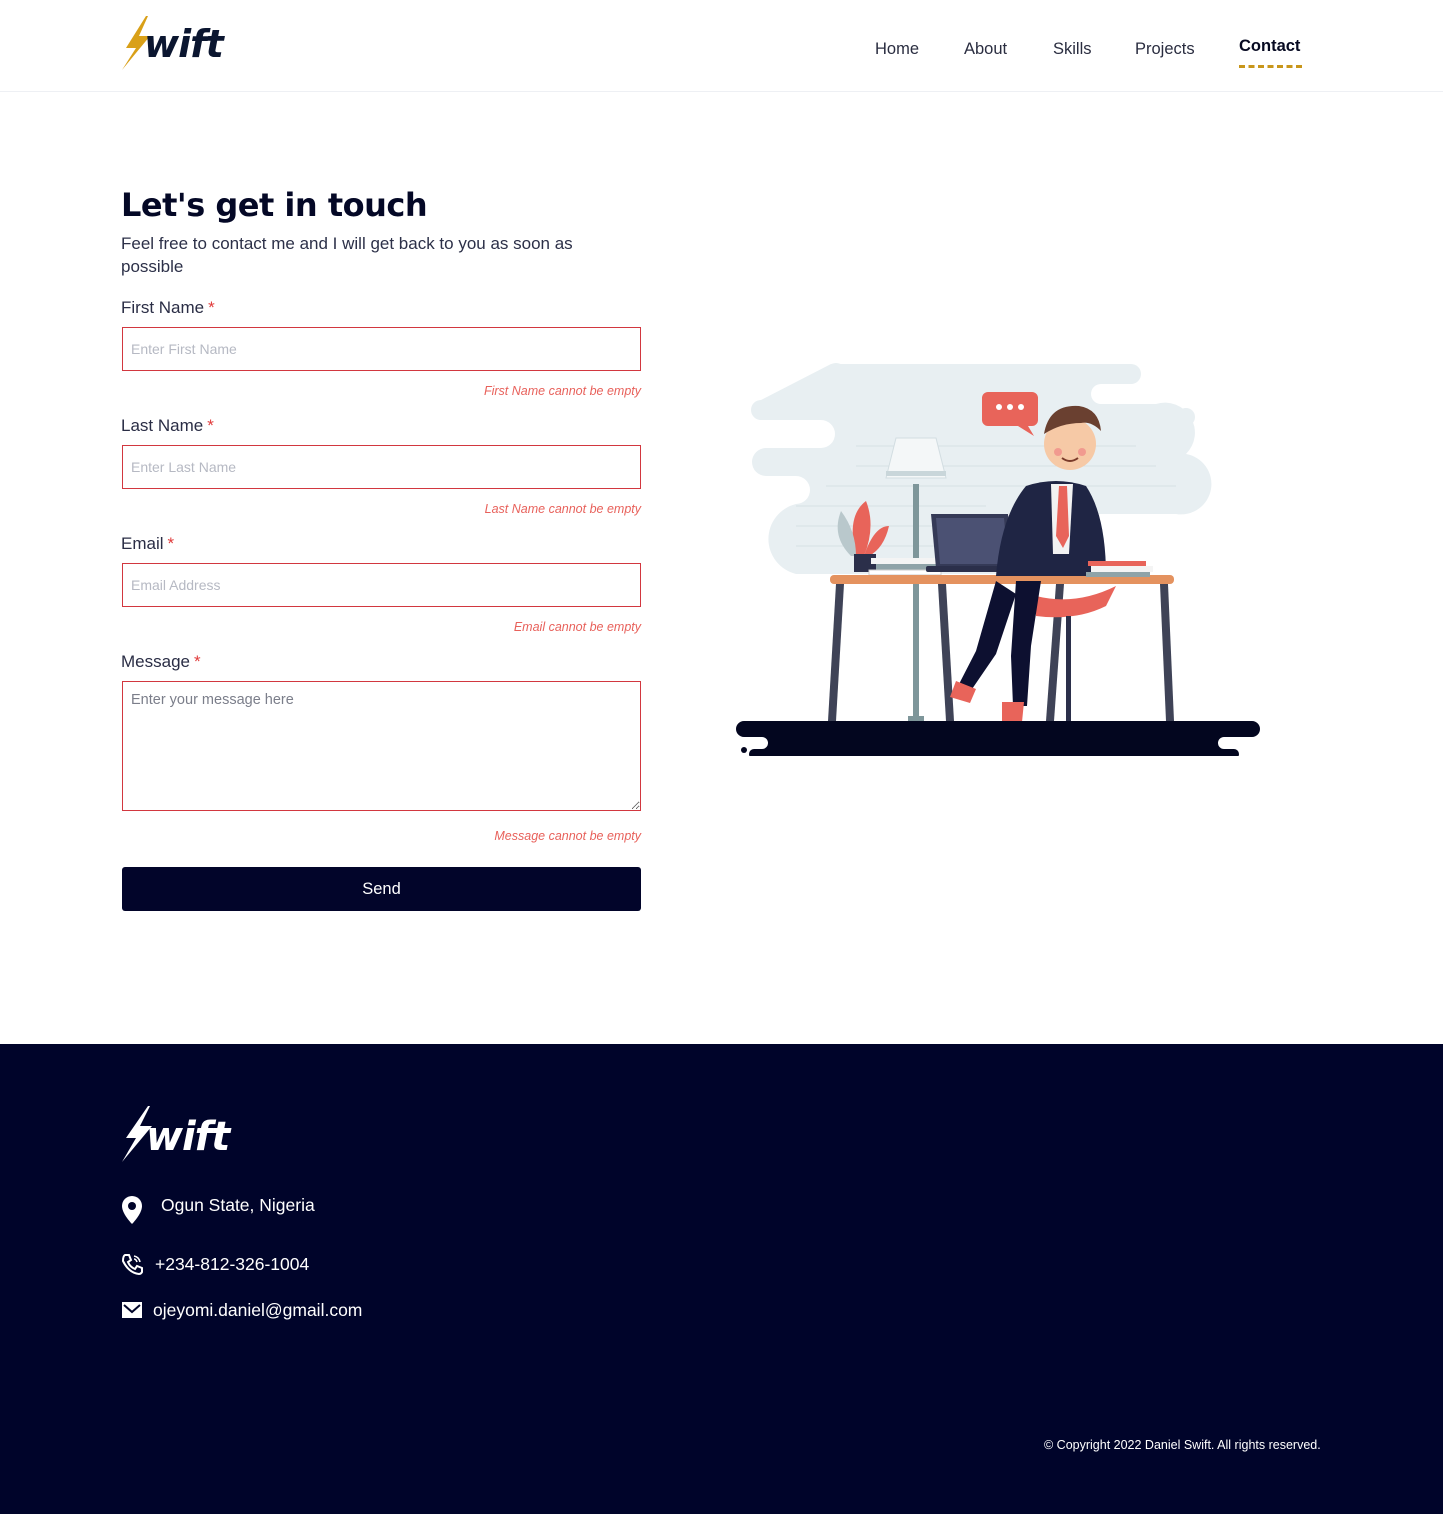 The height and width of the screenshot is (1514, 1443). Describe the element at coordinates (998, 561) in the screenshot. I see `illustration-graphic` at that location.